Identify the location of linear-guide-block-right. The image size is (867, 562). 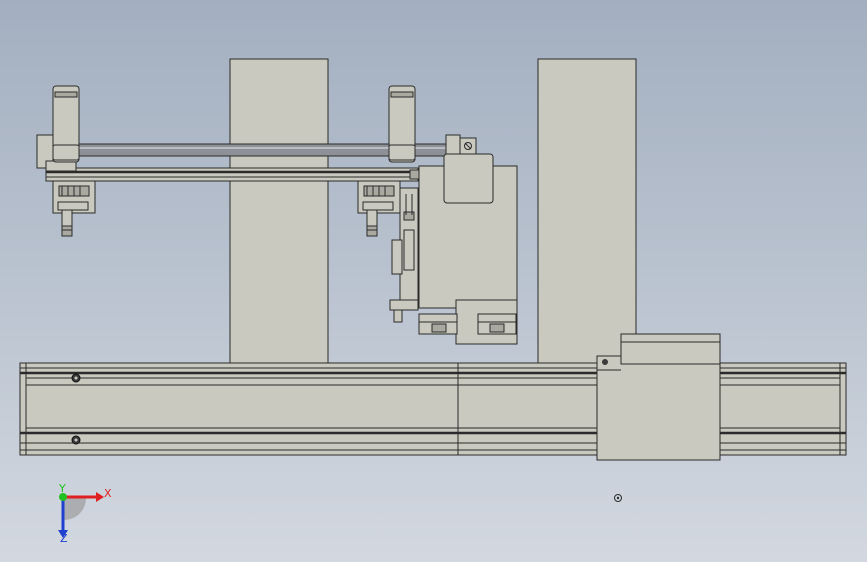
(497, 324).